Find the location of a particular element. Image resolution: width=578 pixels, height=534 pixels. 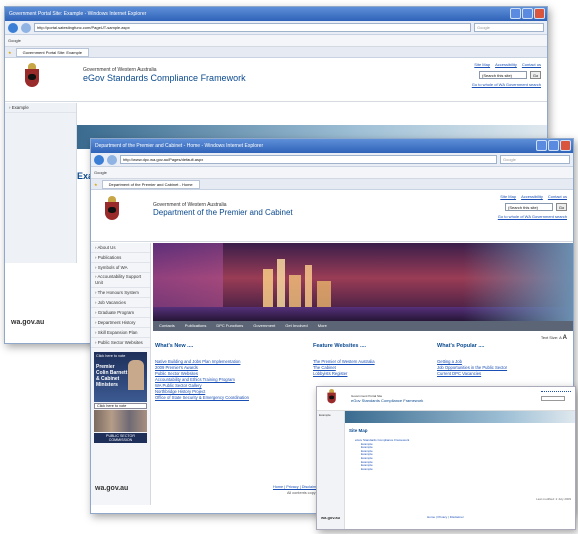

sidebar-item-skill: › Skill Expansion Plan is located at coordinates (120, 333).